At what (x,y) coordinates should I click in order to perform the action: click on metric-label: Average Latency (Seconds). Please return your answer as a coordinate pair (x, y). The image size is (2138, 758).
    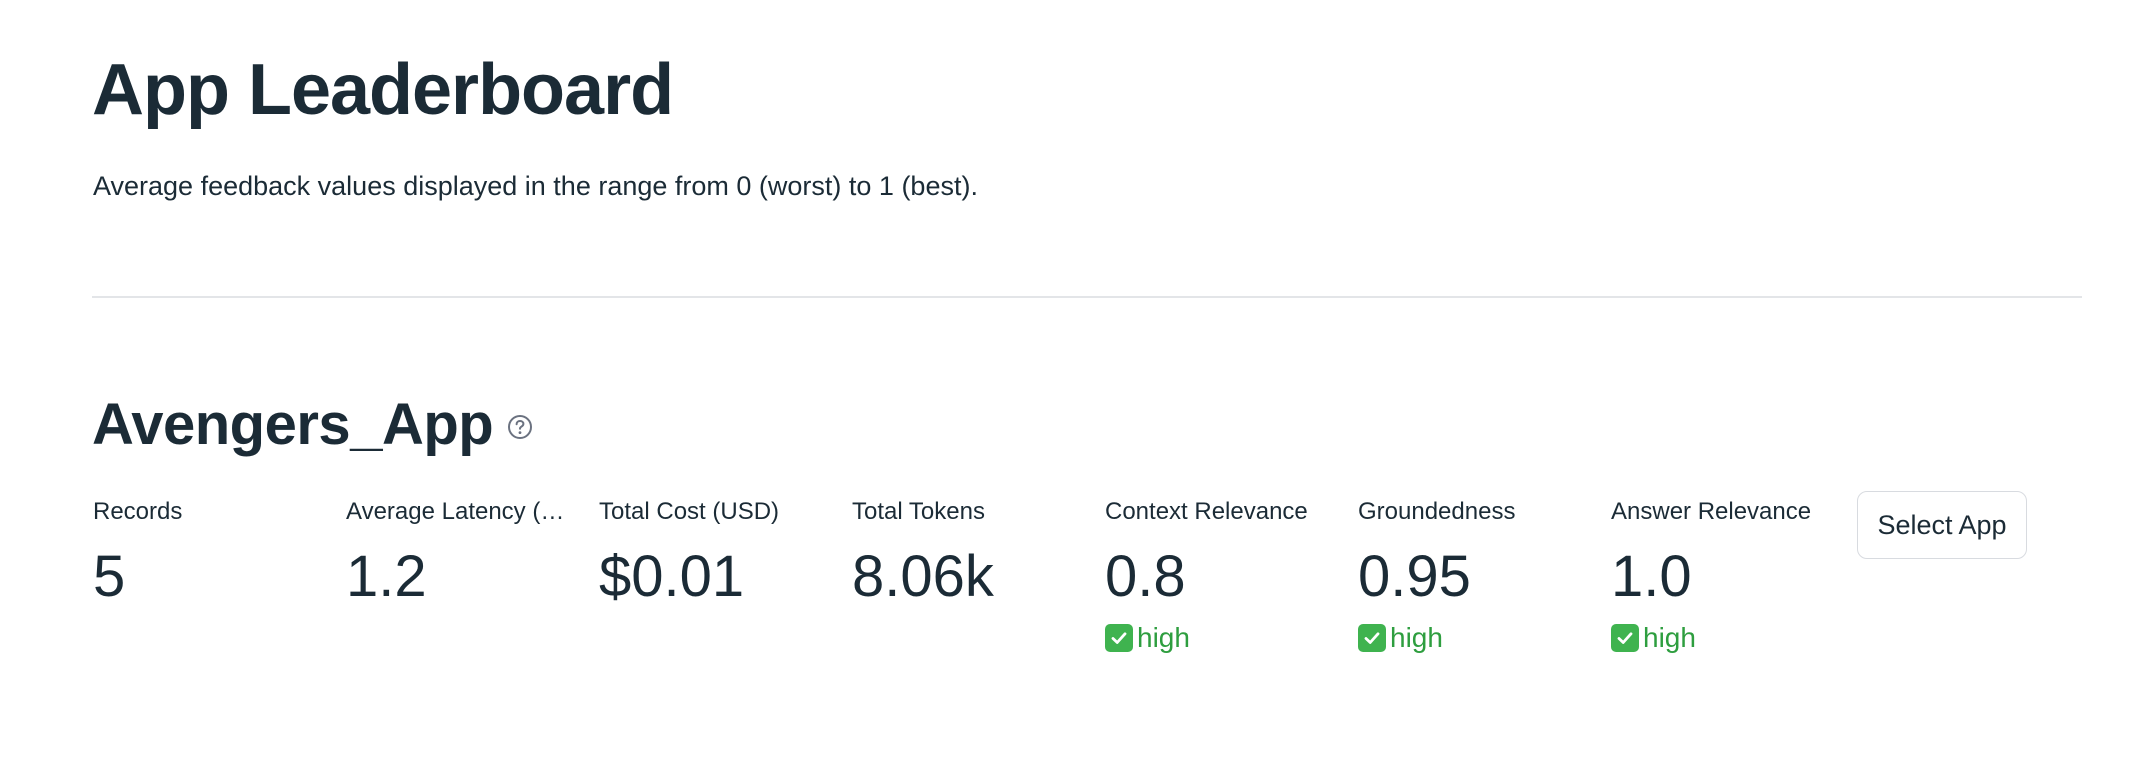
    Looking at the image, I should click on (461, 511).